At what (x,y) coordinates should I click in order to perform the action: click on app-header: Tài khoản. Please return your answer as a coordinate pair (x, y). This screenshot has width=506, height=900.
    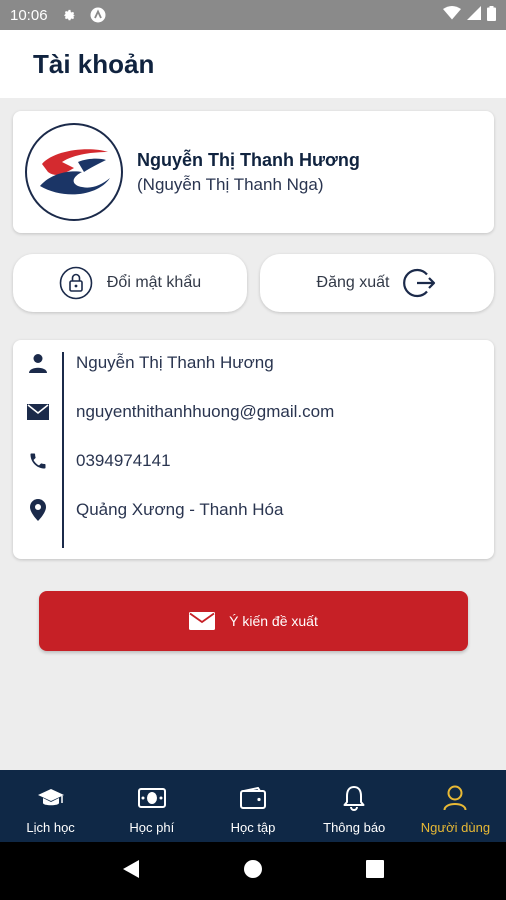
    Looking at the image, I should click on (253, 64).